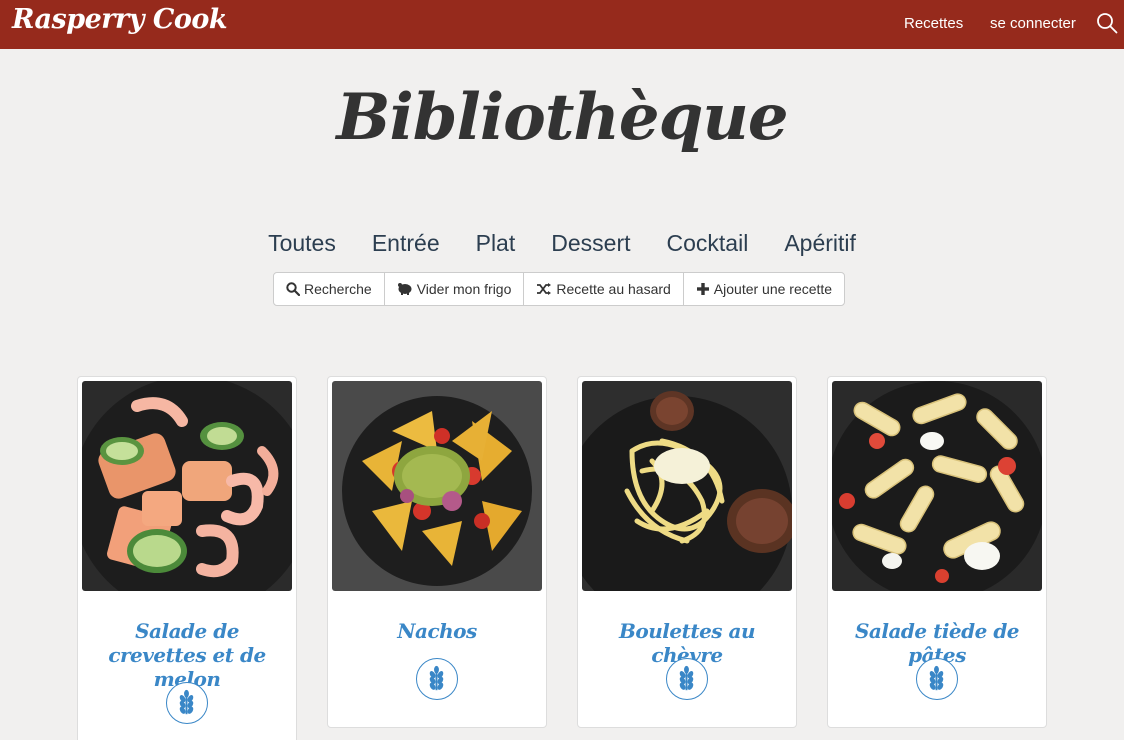 The image size is (1124, 740). Describe the element at coordinates (406, 243) in the screenshot. I see `tab-entree: Entrée` at that location.